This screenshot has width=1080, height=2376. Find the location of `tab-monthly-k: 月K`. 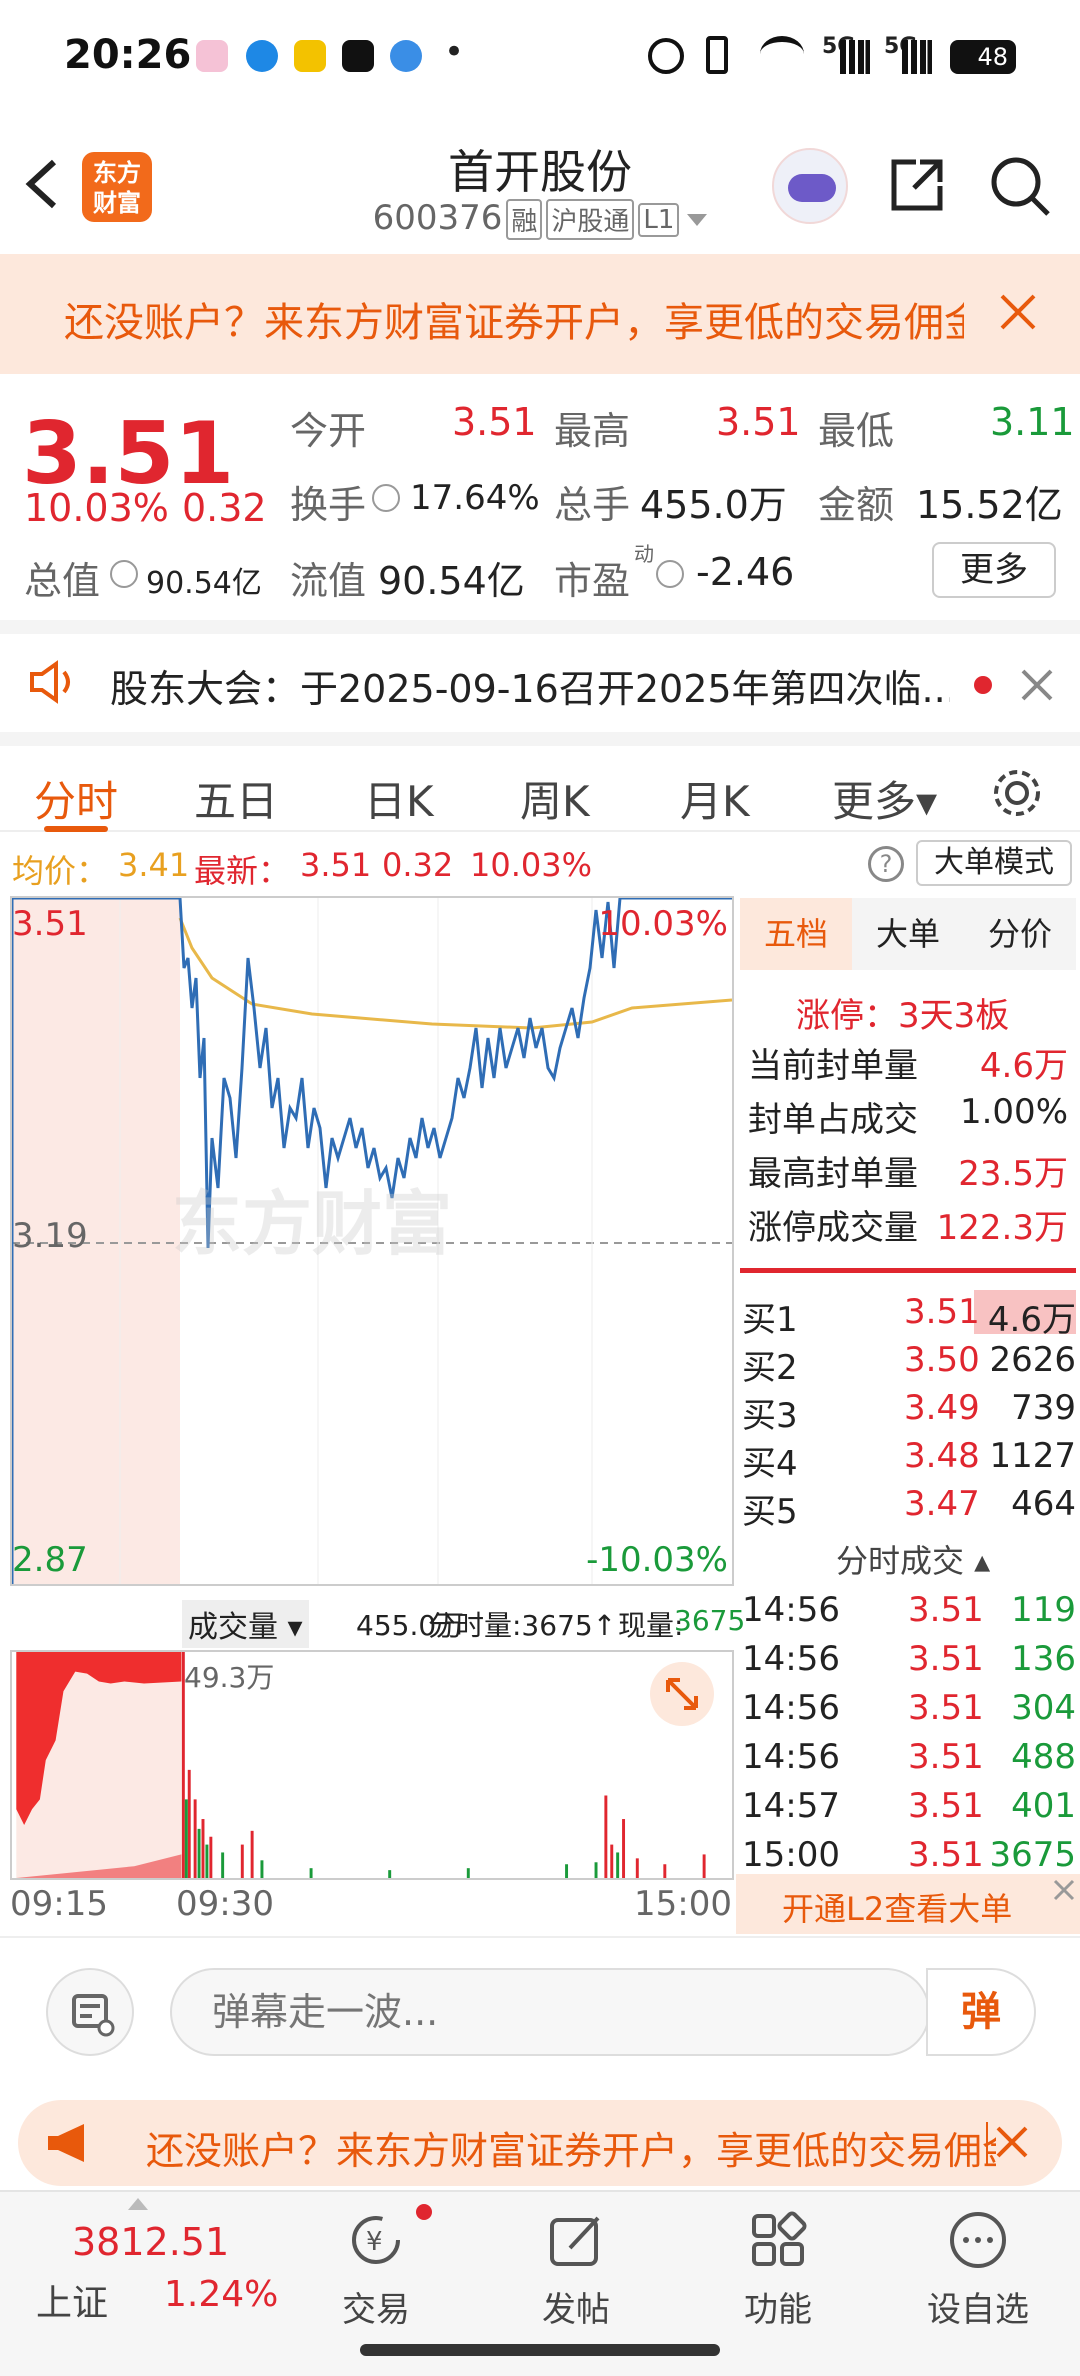

tab-monthly-k: 月K is located at coordinates (715, 798).